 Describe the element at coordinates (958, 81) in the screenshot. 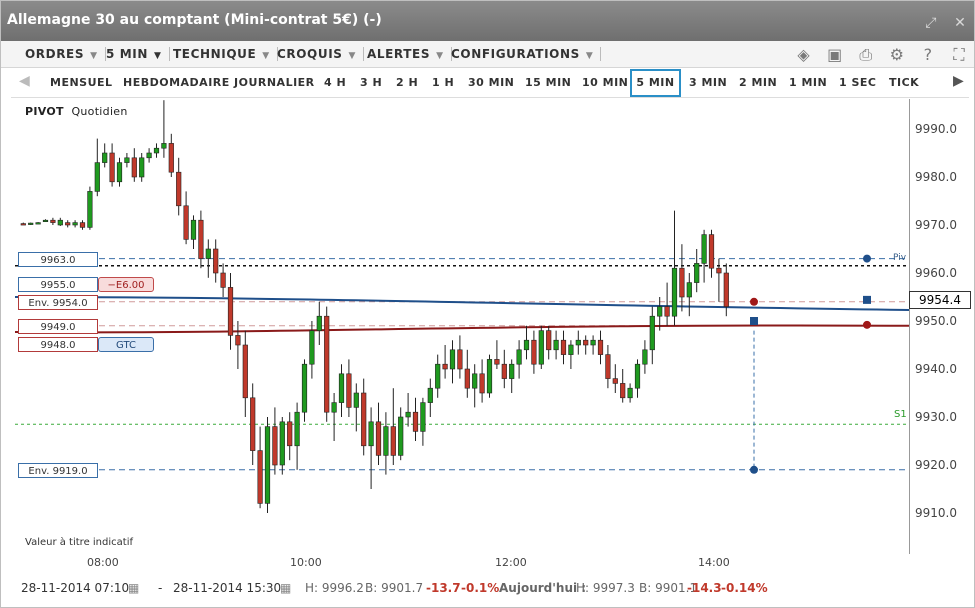

I see `scroll-right-icon: ▶` at that location.